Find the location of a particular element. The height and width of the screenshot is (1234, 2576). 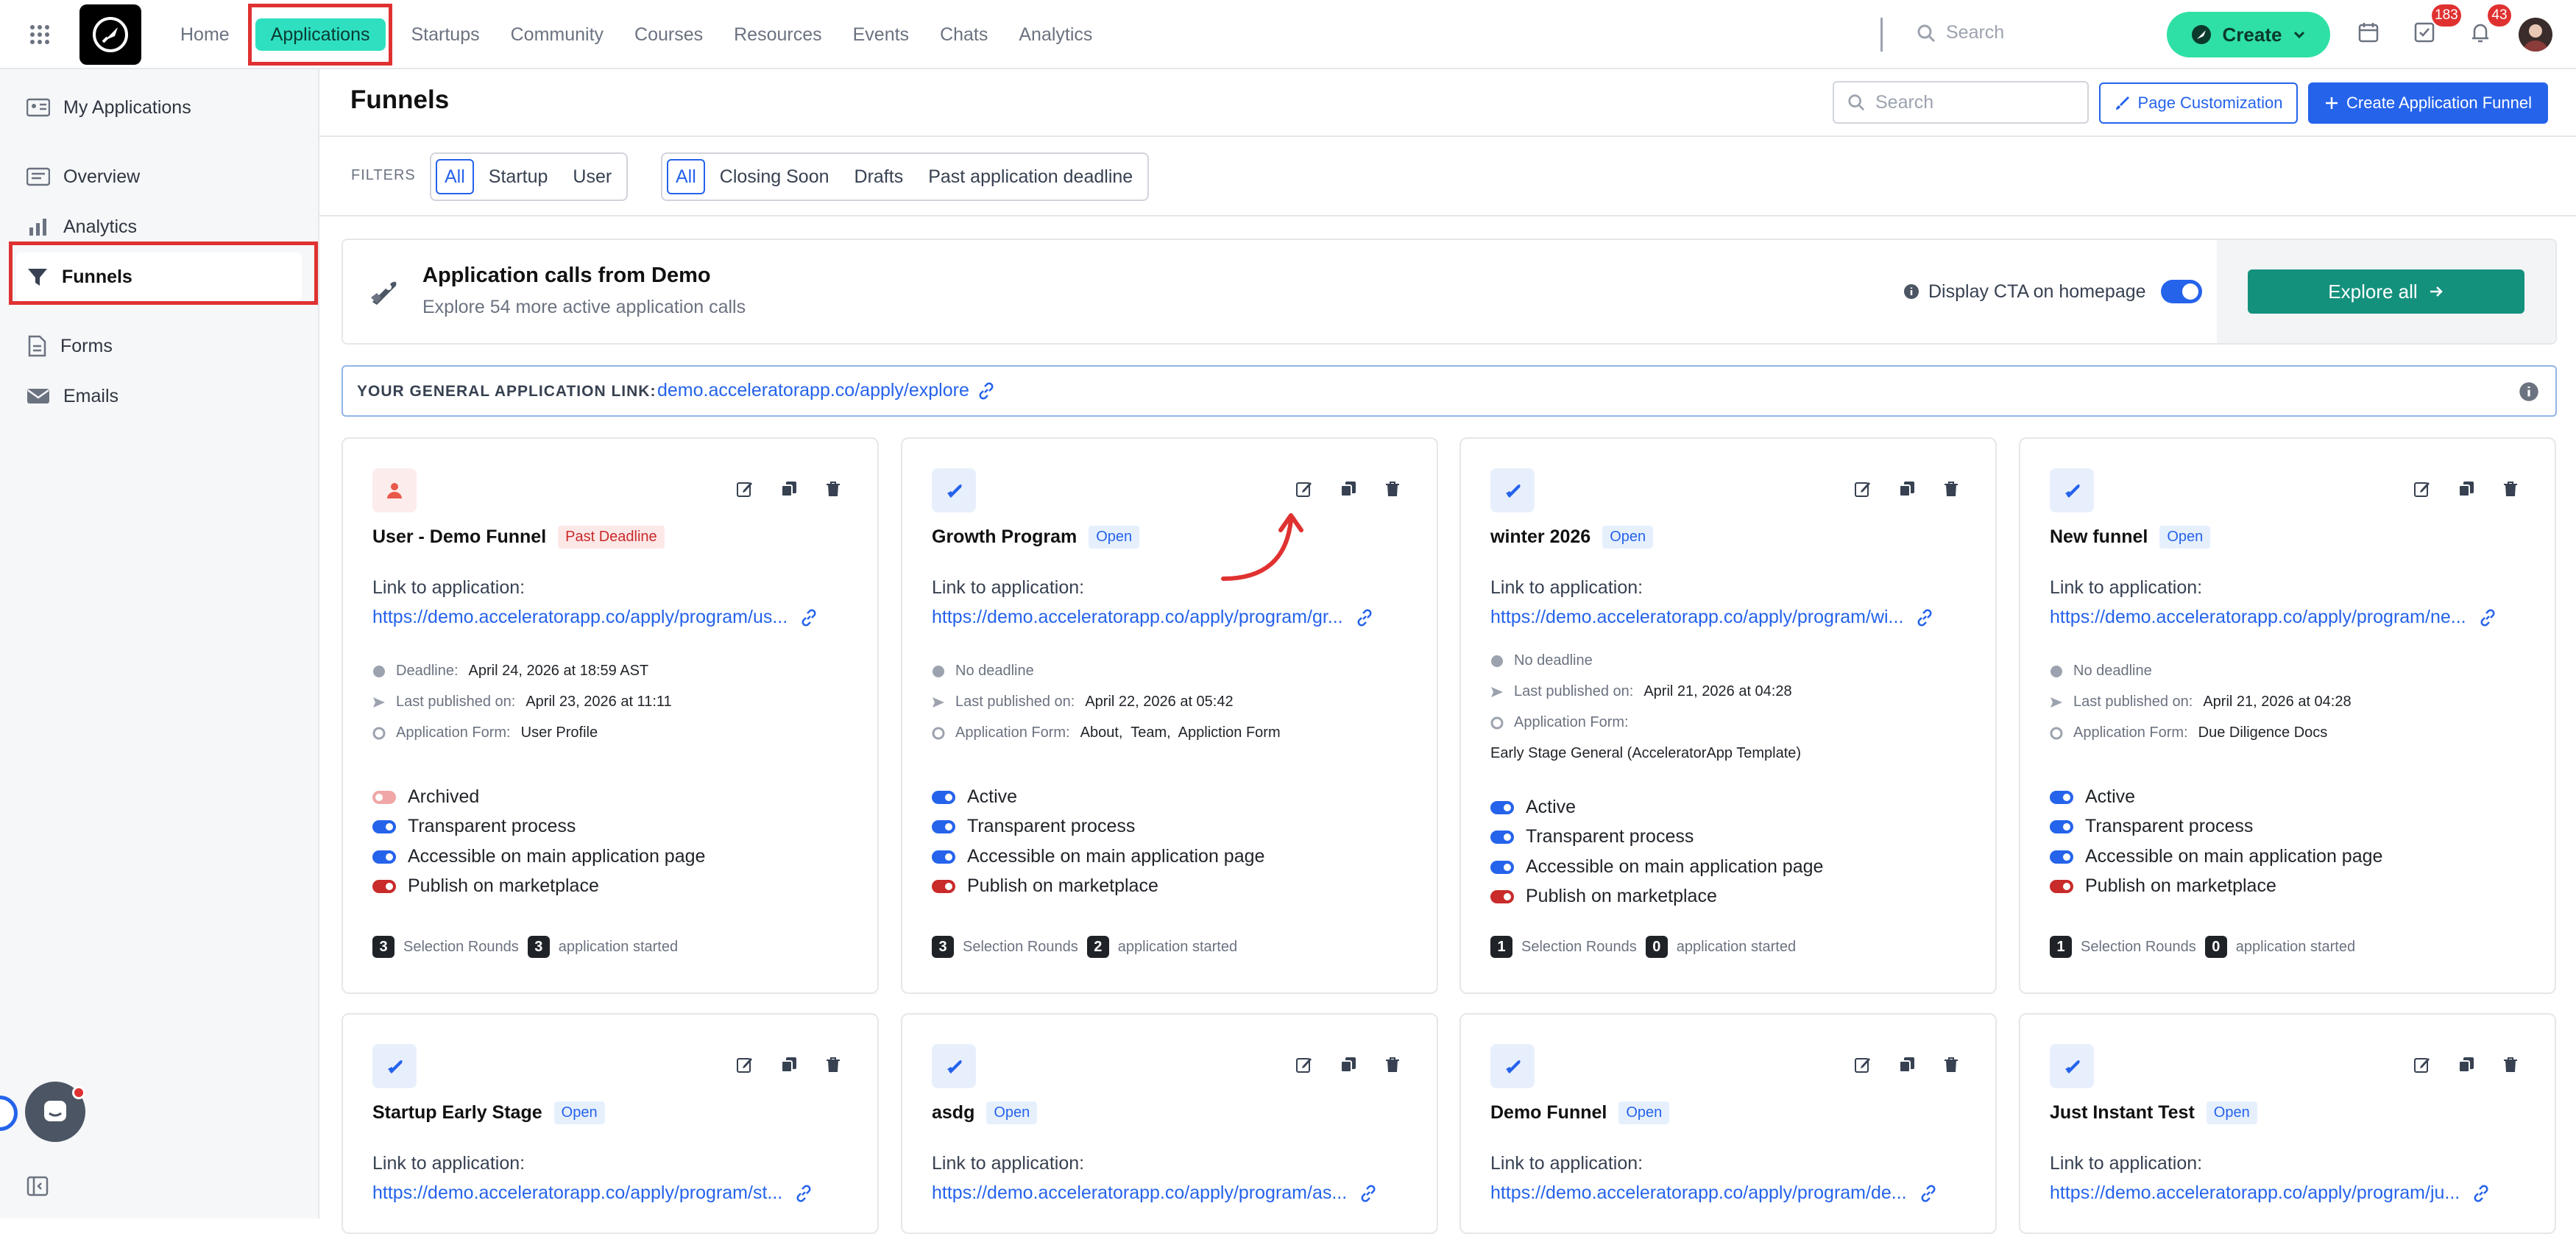

sidebar-item-my-applications: My Applications is located at coordinates (108, 108).